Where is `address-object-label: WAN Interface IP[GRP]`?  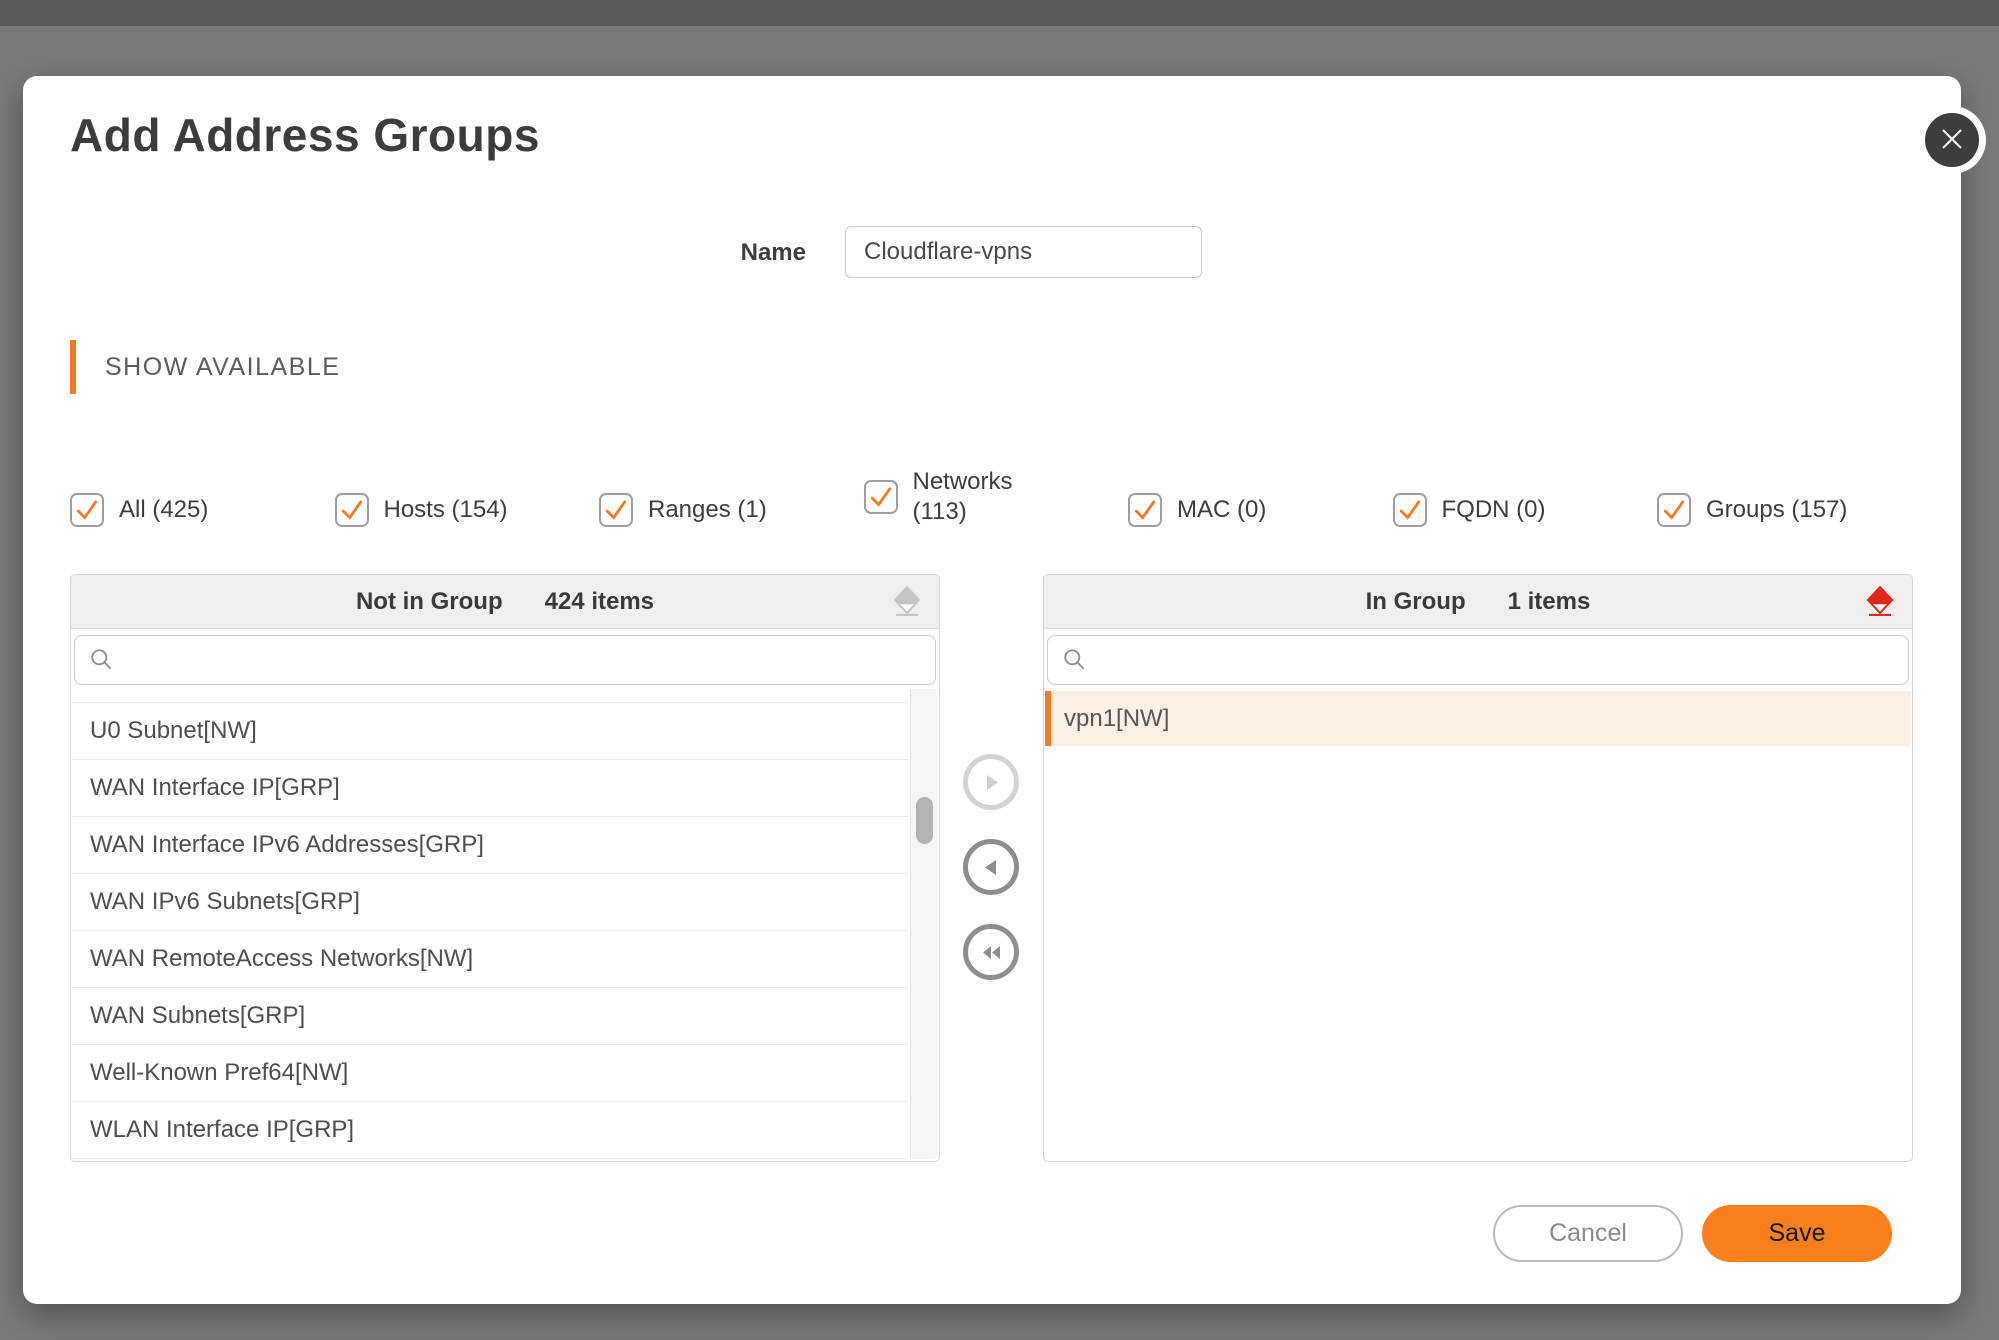 address-object-label: WAN Interface IP[GRP] is located at coordinates (215, 787).